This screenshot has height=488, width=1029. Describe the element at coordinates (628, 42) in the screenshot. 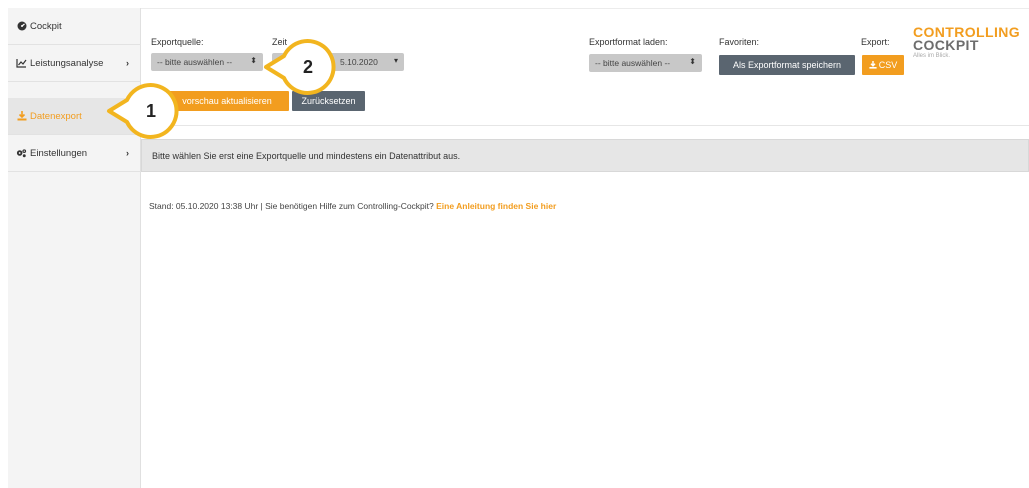

I see `exportformat-label: Exportformat laden:` at that location.